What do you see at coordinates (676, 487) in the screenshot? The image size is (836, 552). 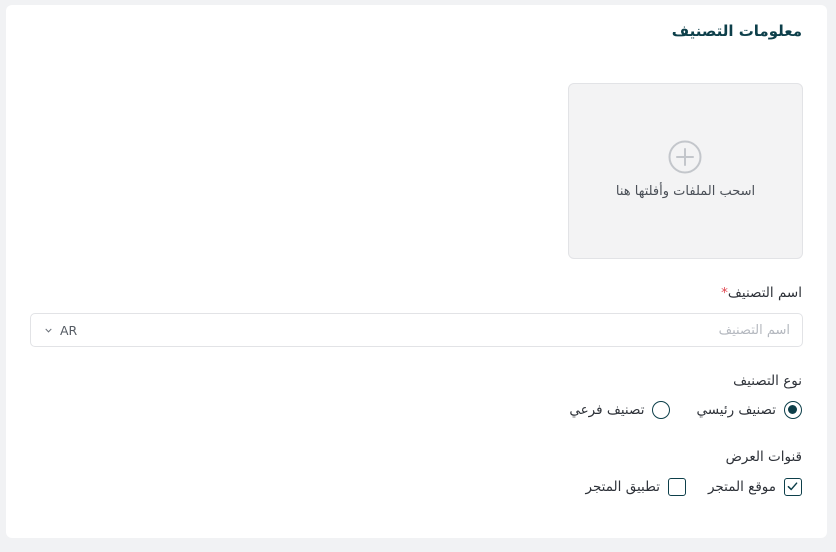 I see `checkbox-unchecked` at bounding box center [676, 487].